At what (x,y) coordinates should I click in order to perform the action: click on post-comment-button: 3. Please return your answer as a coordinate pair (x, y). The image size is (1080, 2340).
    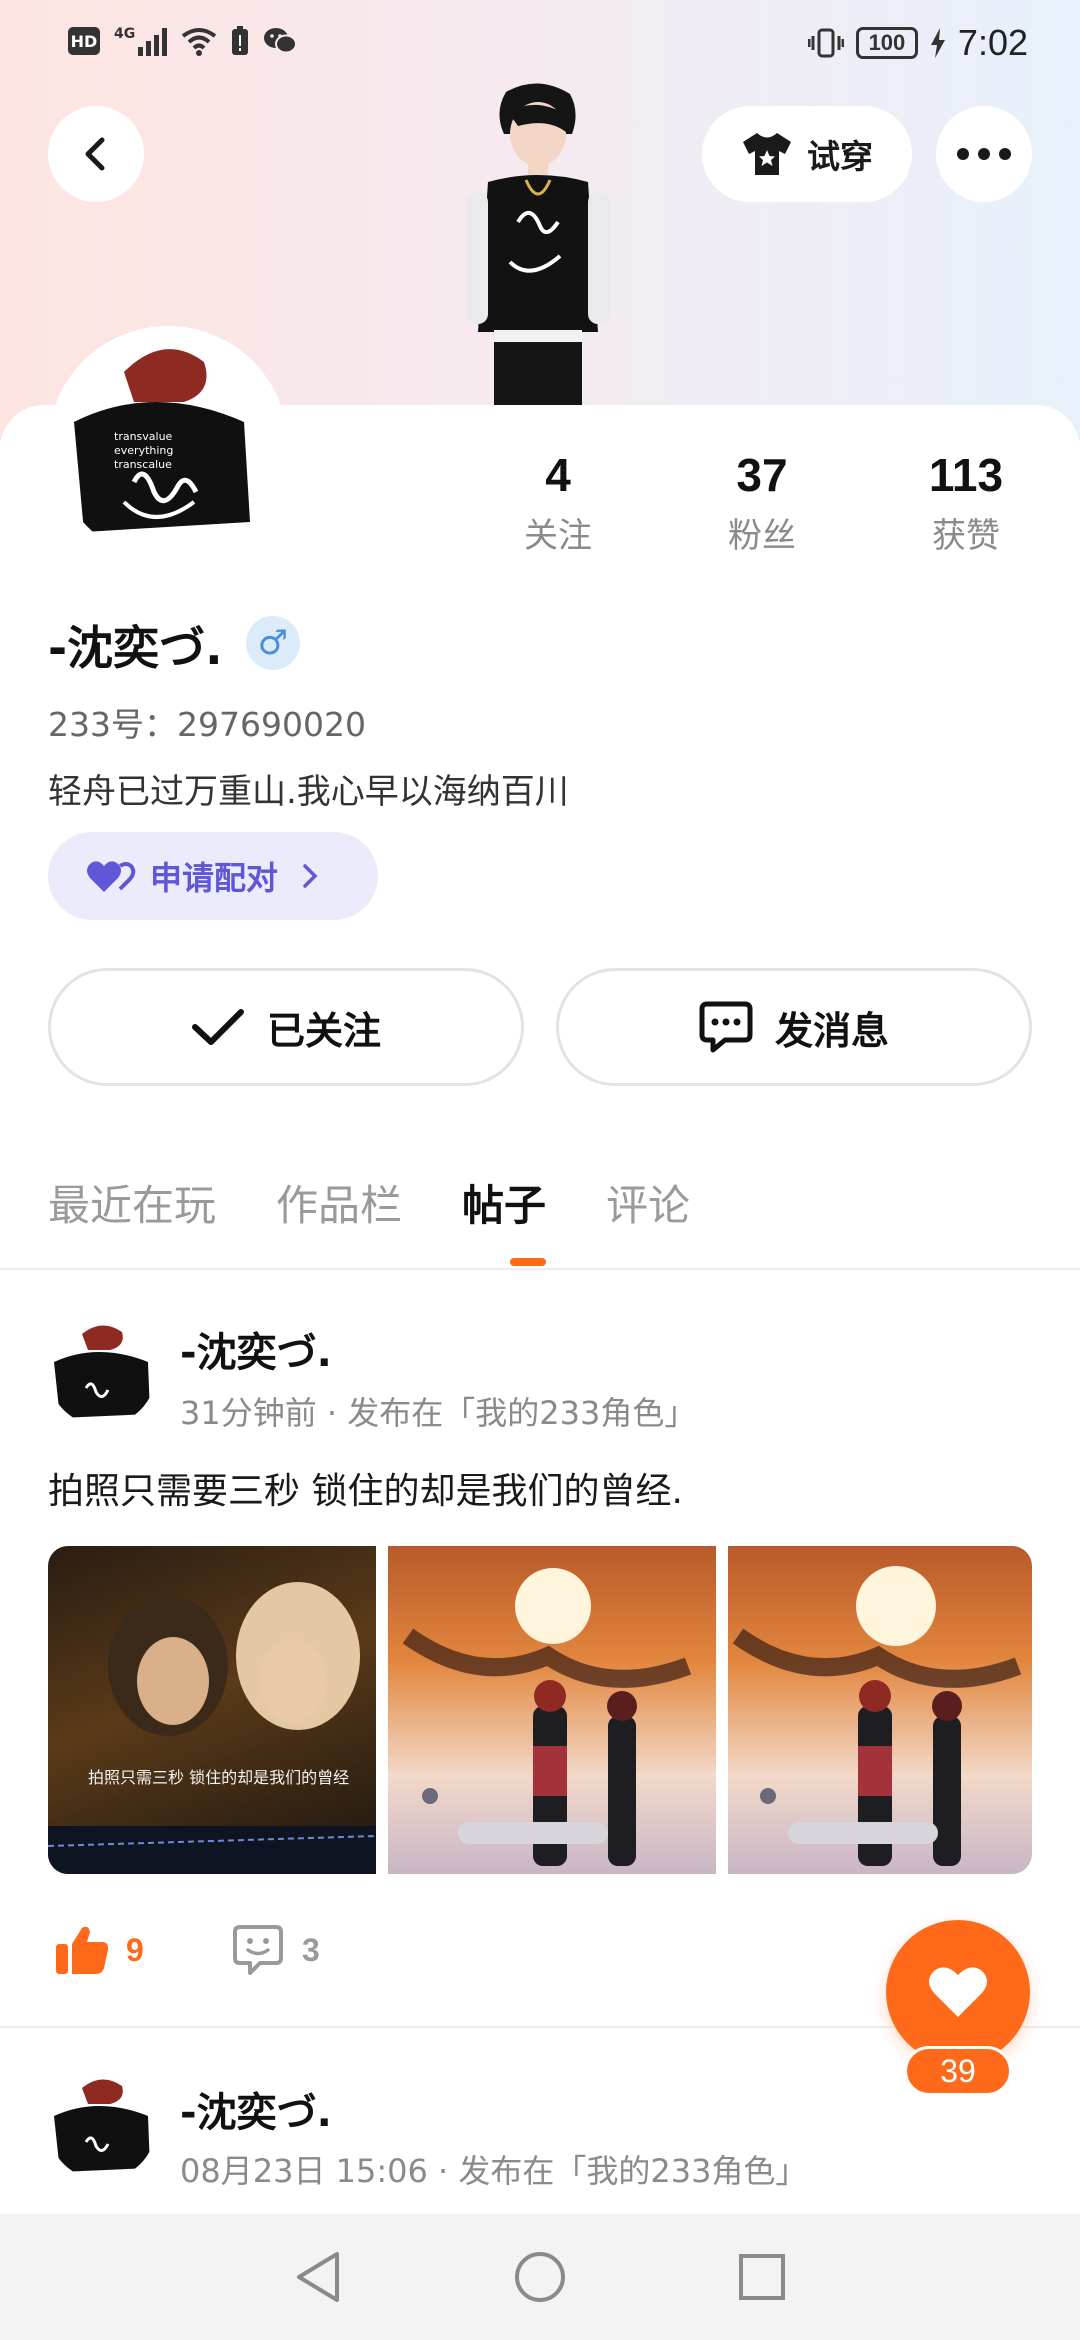
    Looking at the image, I should click on (276, 1950).